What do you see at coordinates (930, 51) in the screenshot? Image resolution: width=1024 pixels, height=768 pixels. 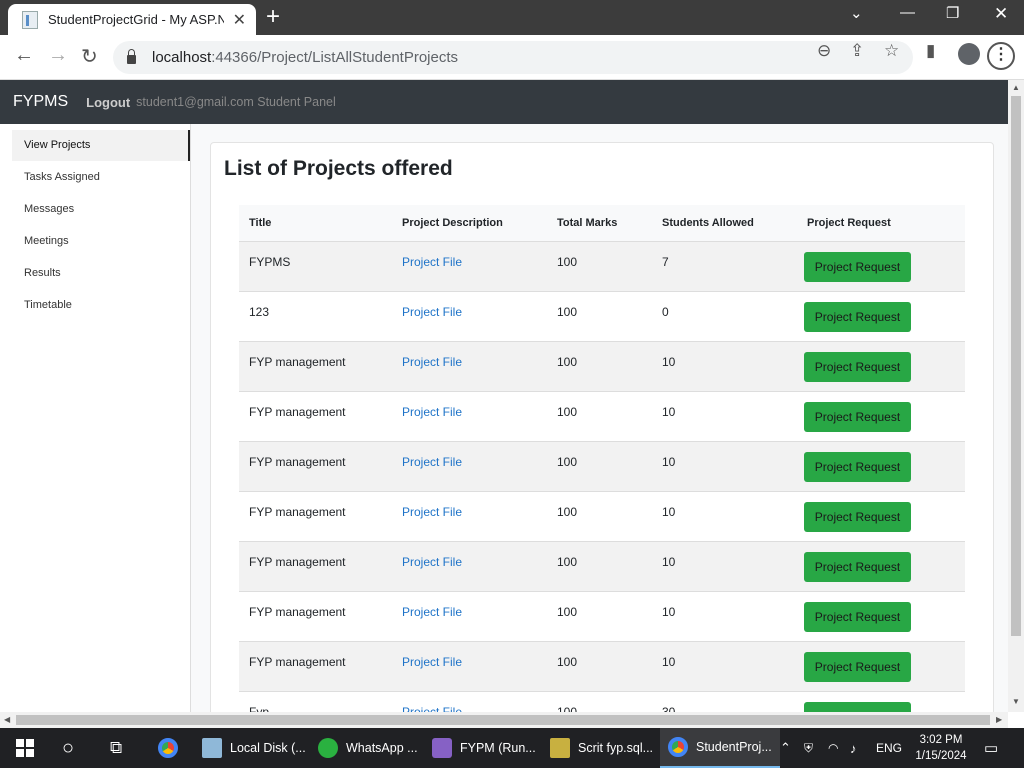 I see `side-panel-icon: ▮` at bounding box center [930, 51].